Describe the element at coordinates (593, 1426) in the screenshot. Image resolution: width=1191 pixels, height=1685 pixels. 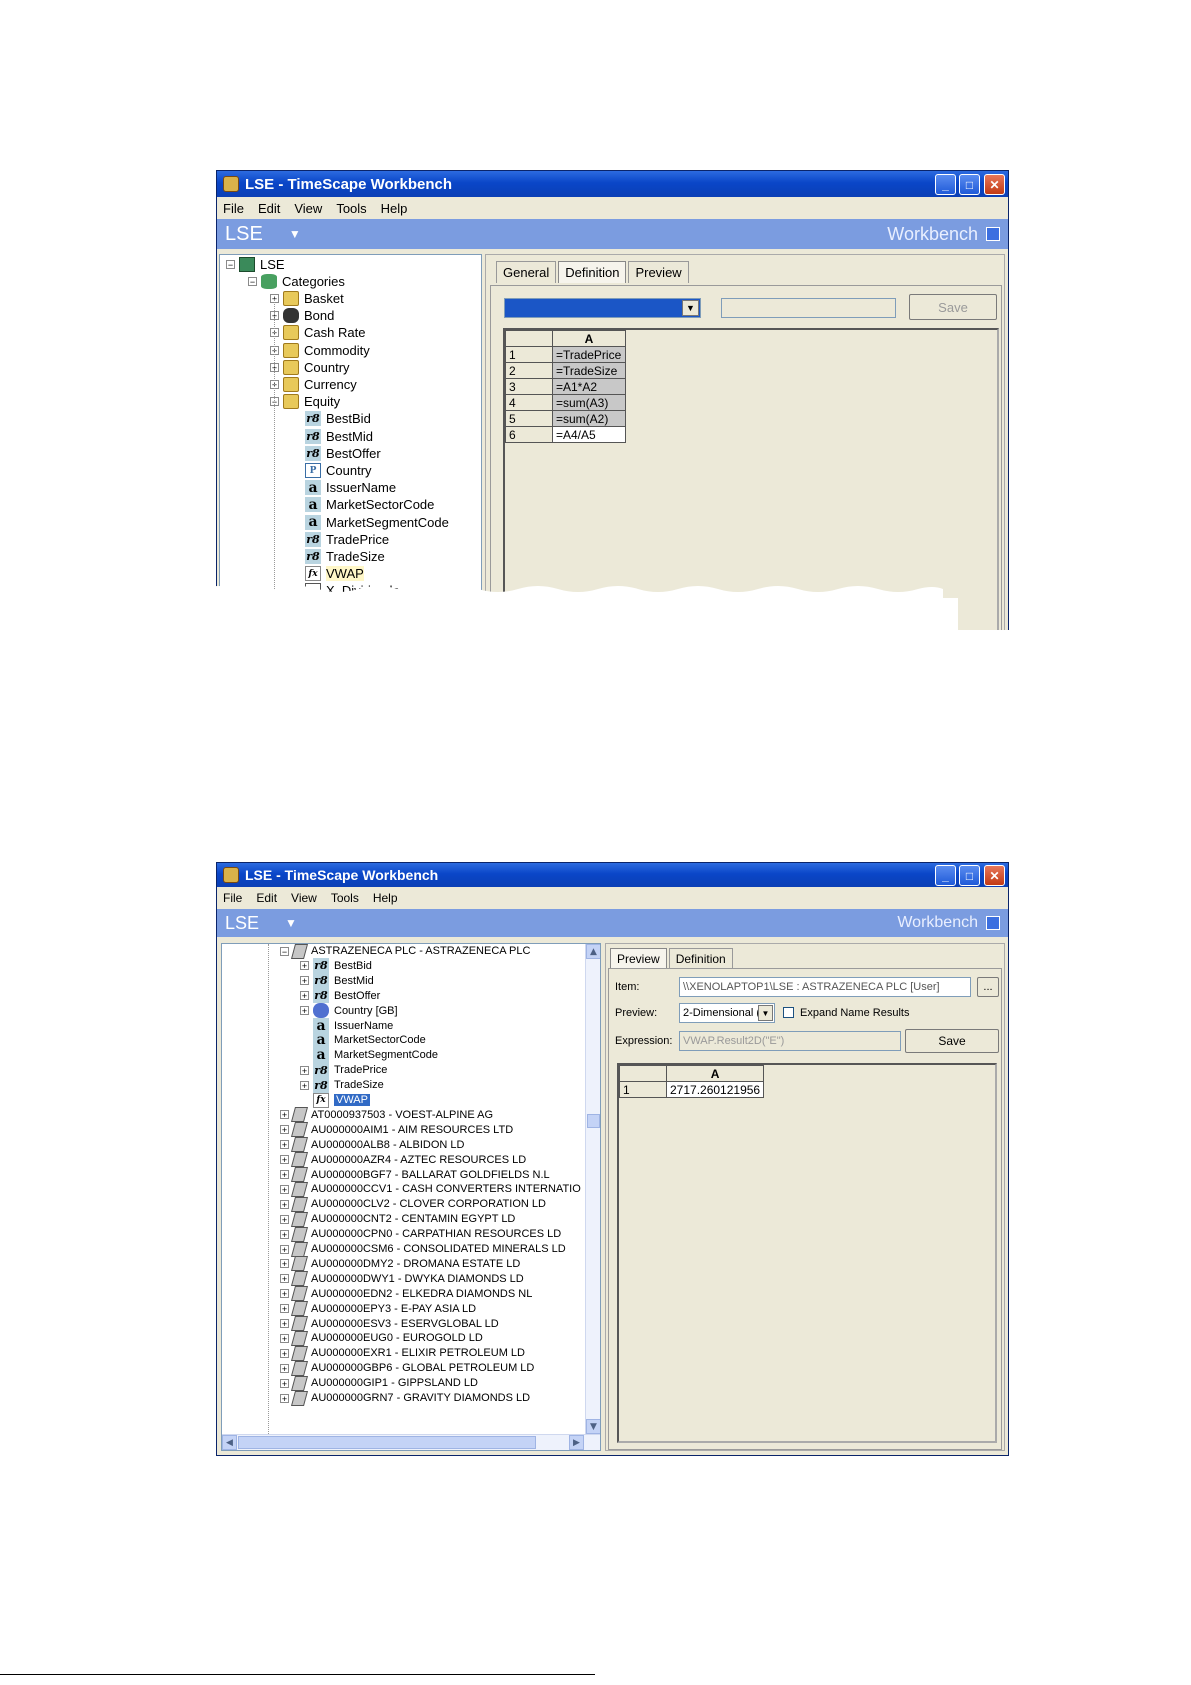
I see `scroll-down-icon: ▼` at that location.